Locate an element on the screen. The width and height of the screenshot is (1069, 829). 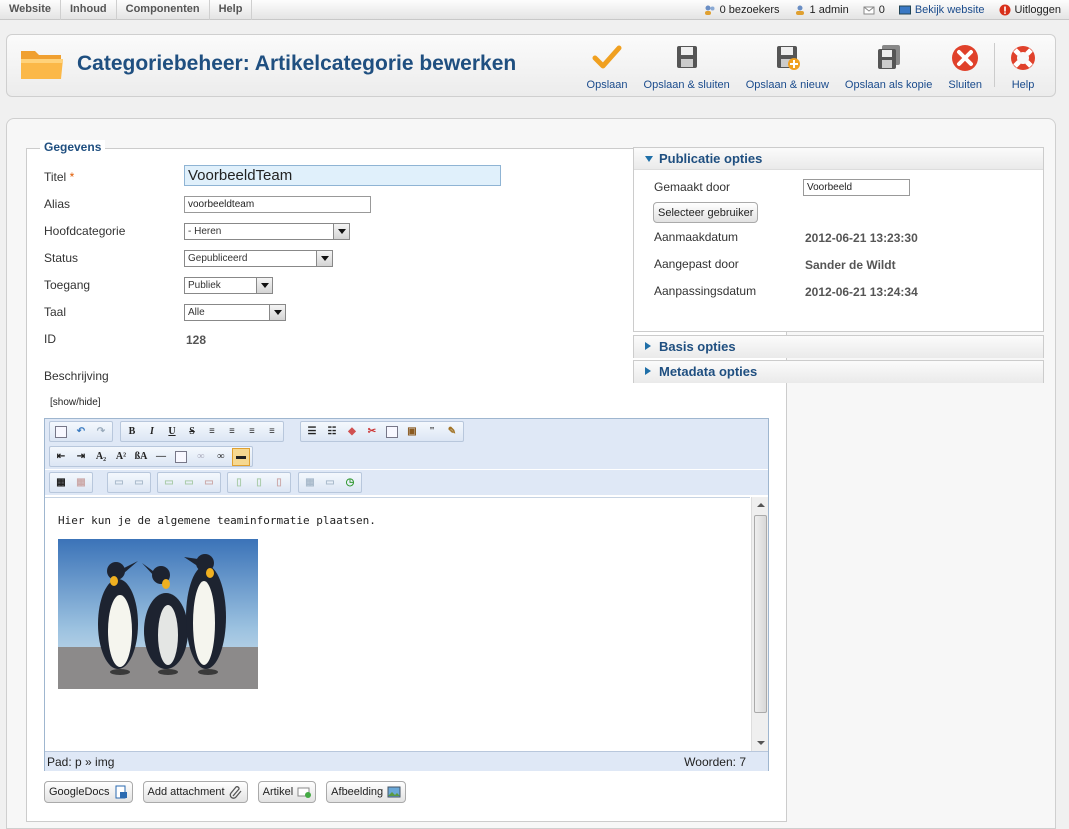
table-cell-props-icon: ▭ is located at coordinates (139, 483).